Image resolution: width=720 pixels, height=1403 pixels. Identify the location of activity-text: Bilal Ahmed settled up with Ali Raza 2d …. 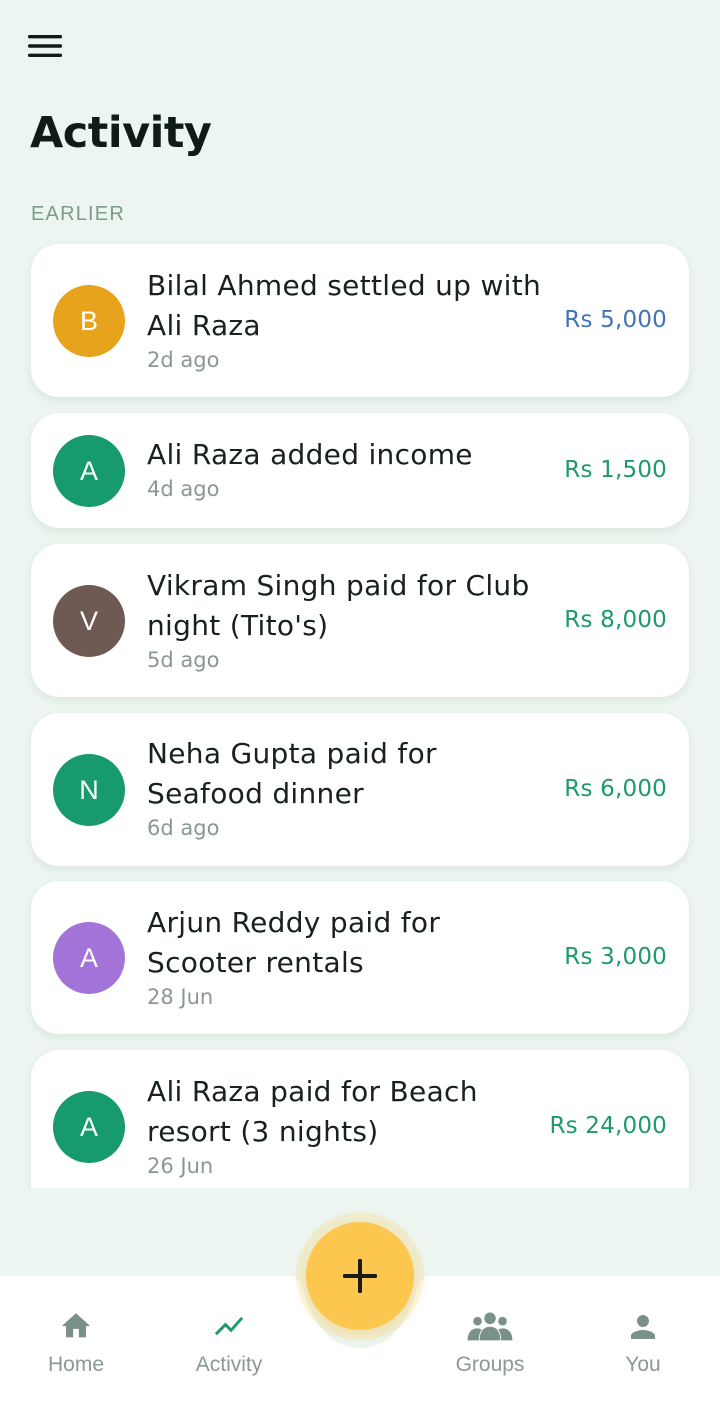
(352, 320).